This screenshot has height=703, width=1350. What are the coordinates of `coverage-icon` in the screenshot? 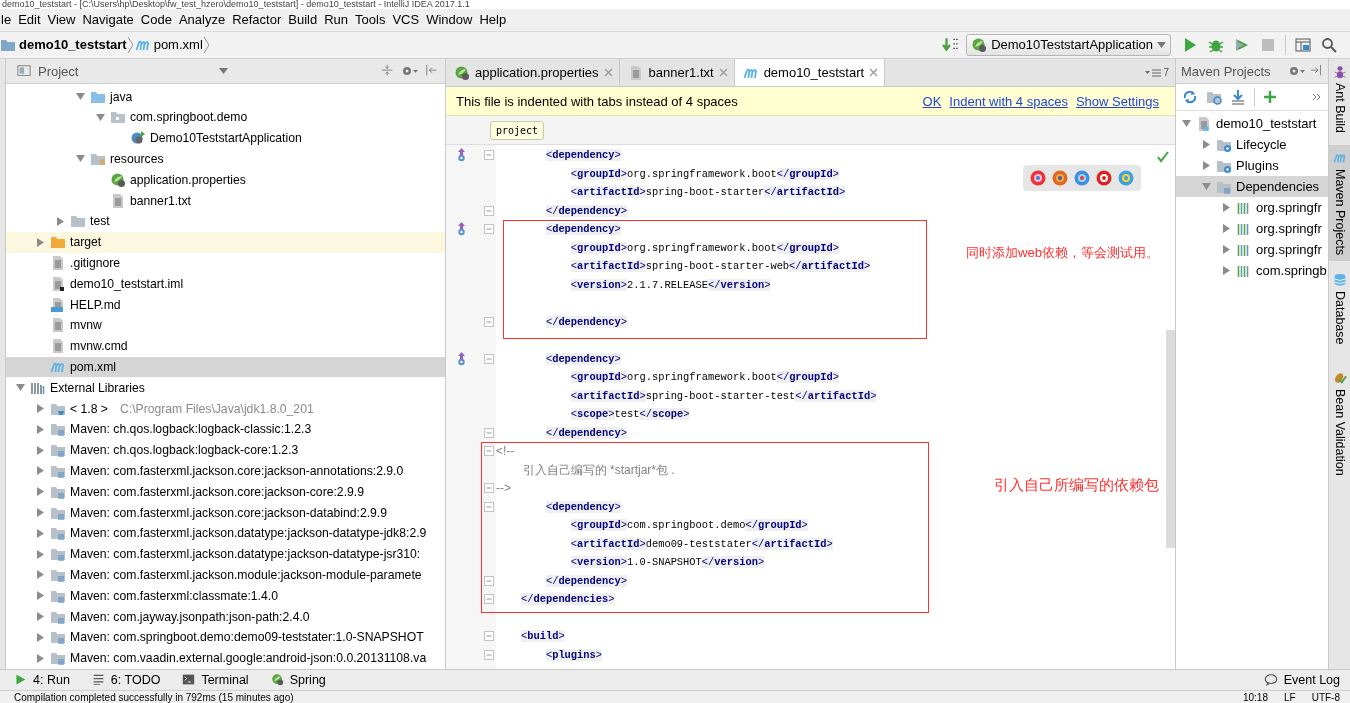 It's located at (1242, 44).